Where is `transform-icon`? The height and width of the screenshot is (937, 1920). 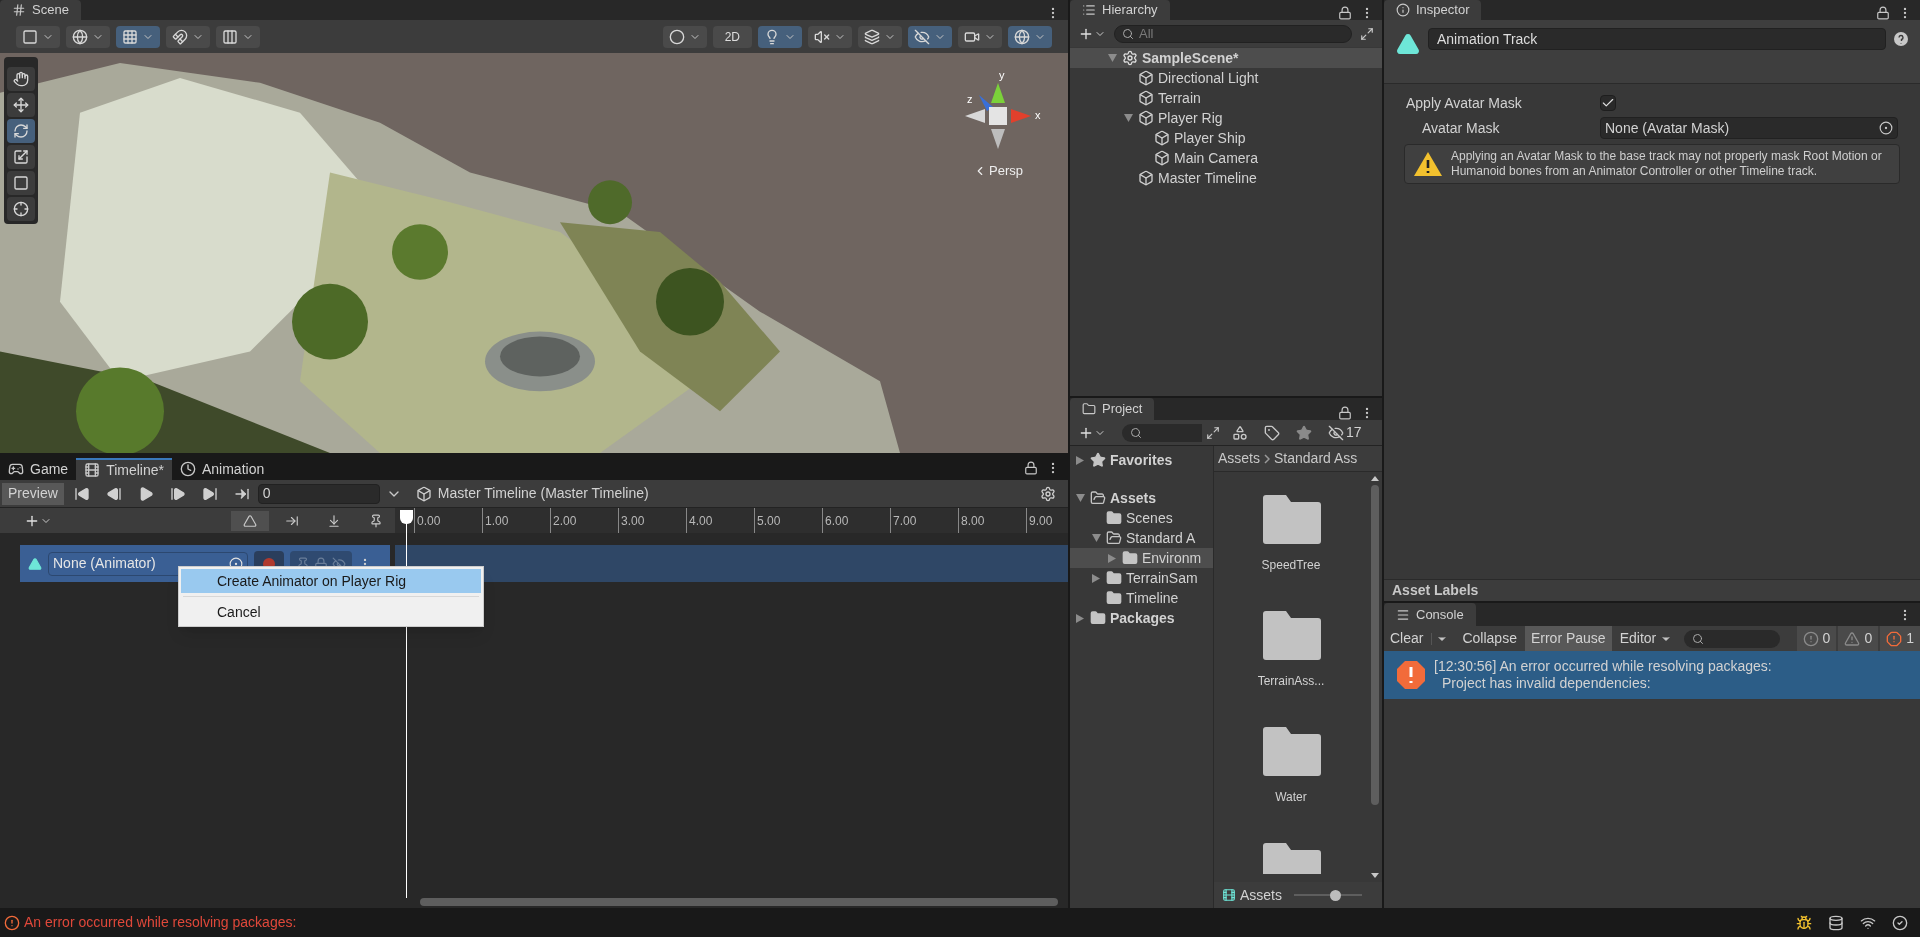
transform-icon is located at coordinates (21, 209).